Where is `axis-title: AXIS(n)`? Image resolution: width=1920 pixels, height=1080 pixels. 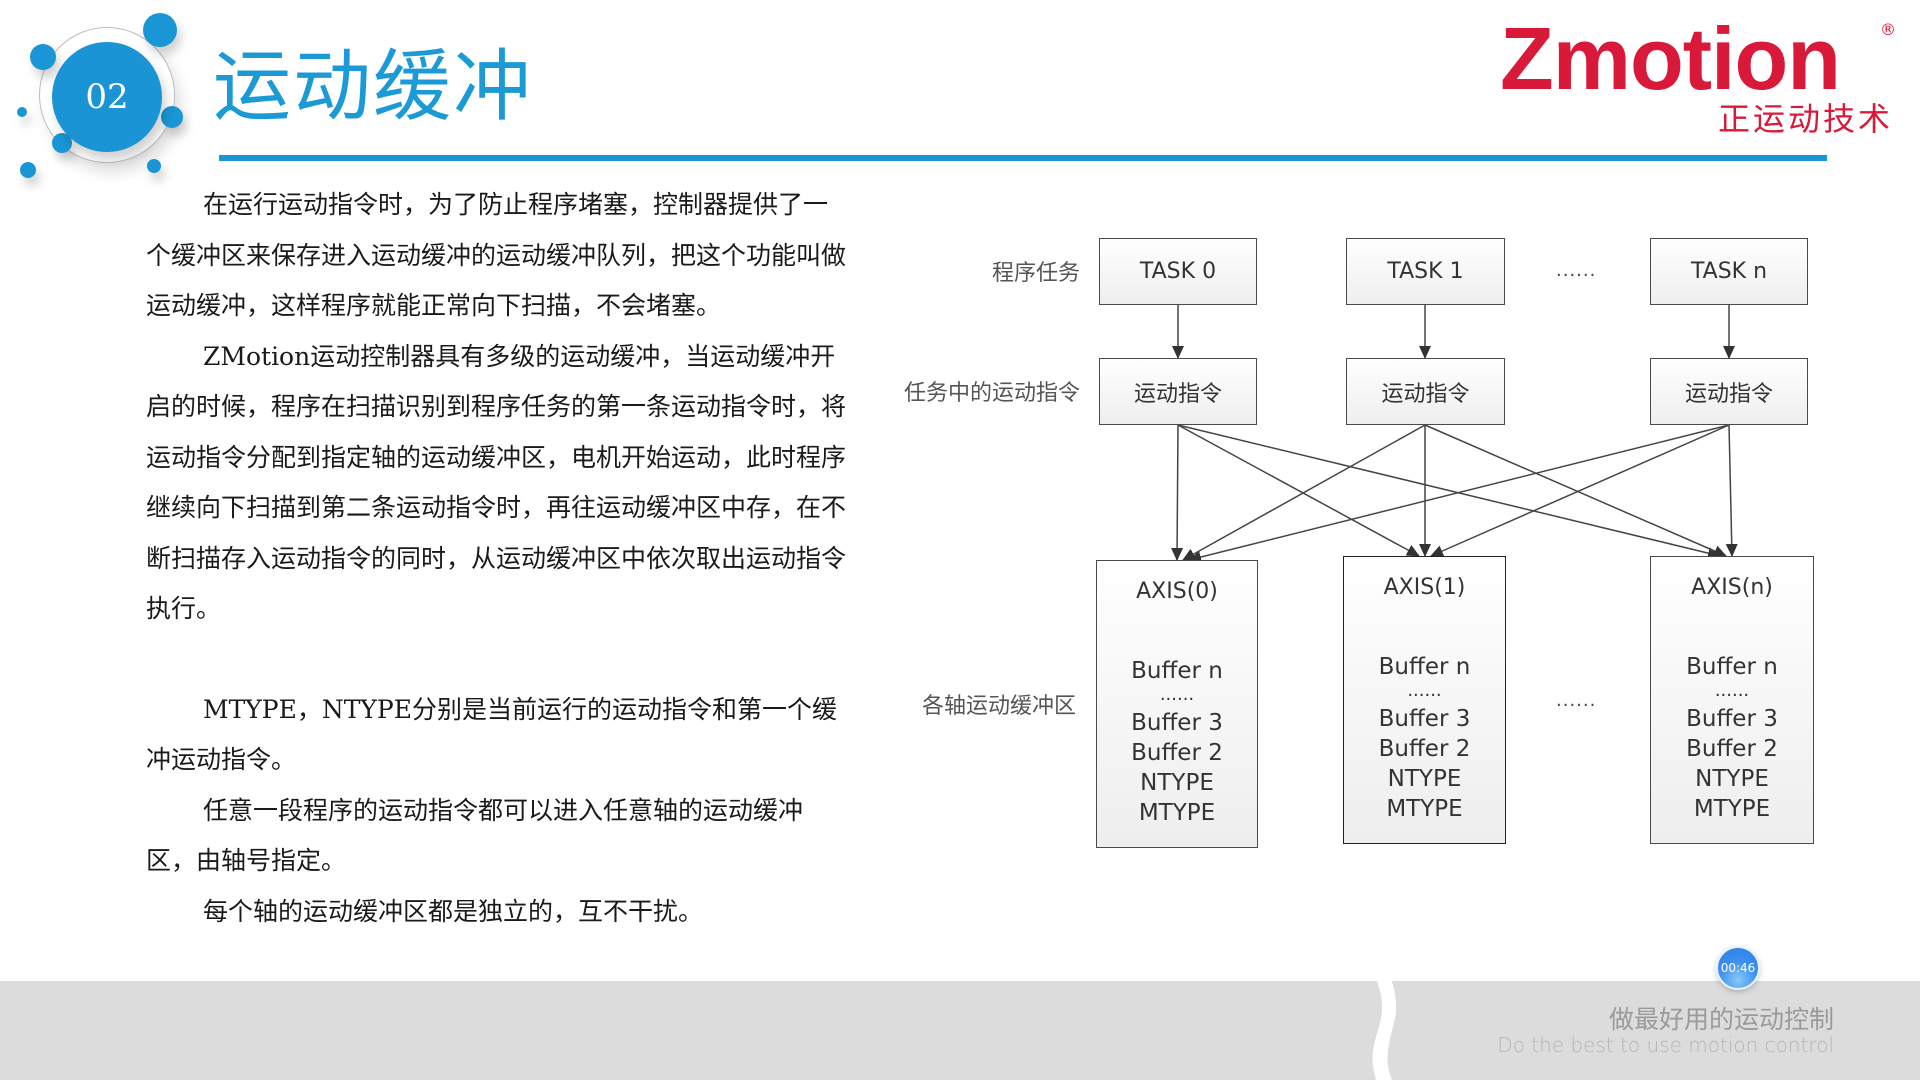 axis-title: AXIS(n) is located at coordinates (1732, 587).